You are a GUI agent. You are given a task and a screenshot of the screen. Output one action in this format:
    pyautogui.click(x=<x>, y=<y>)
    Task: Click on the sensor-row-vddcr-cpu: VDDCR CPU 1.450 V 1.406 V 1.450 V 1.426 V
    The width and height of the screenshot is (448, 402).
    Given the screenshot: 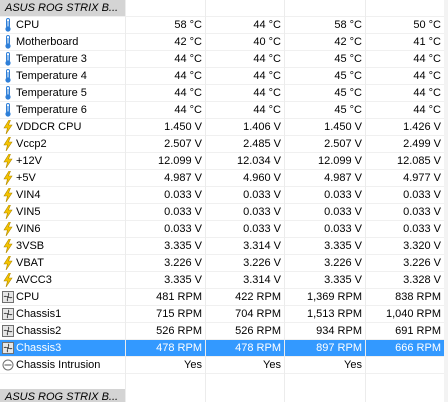 What is the action you would take?
    pyautogui.click(x=222, y=127)
    